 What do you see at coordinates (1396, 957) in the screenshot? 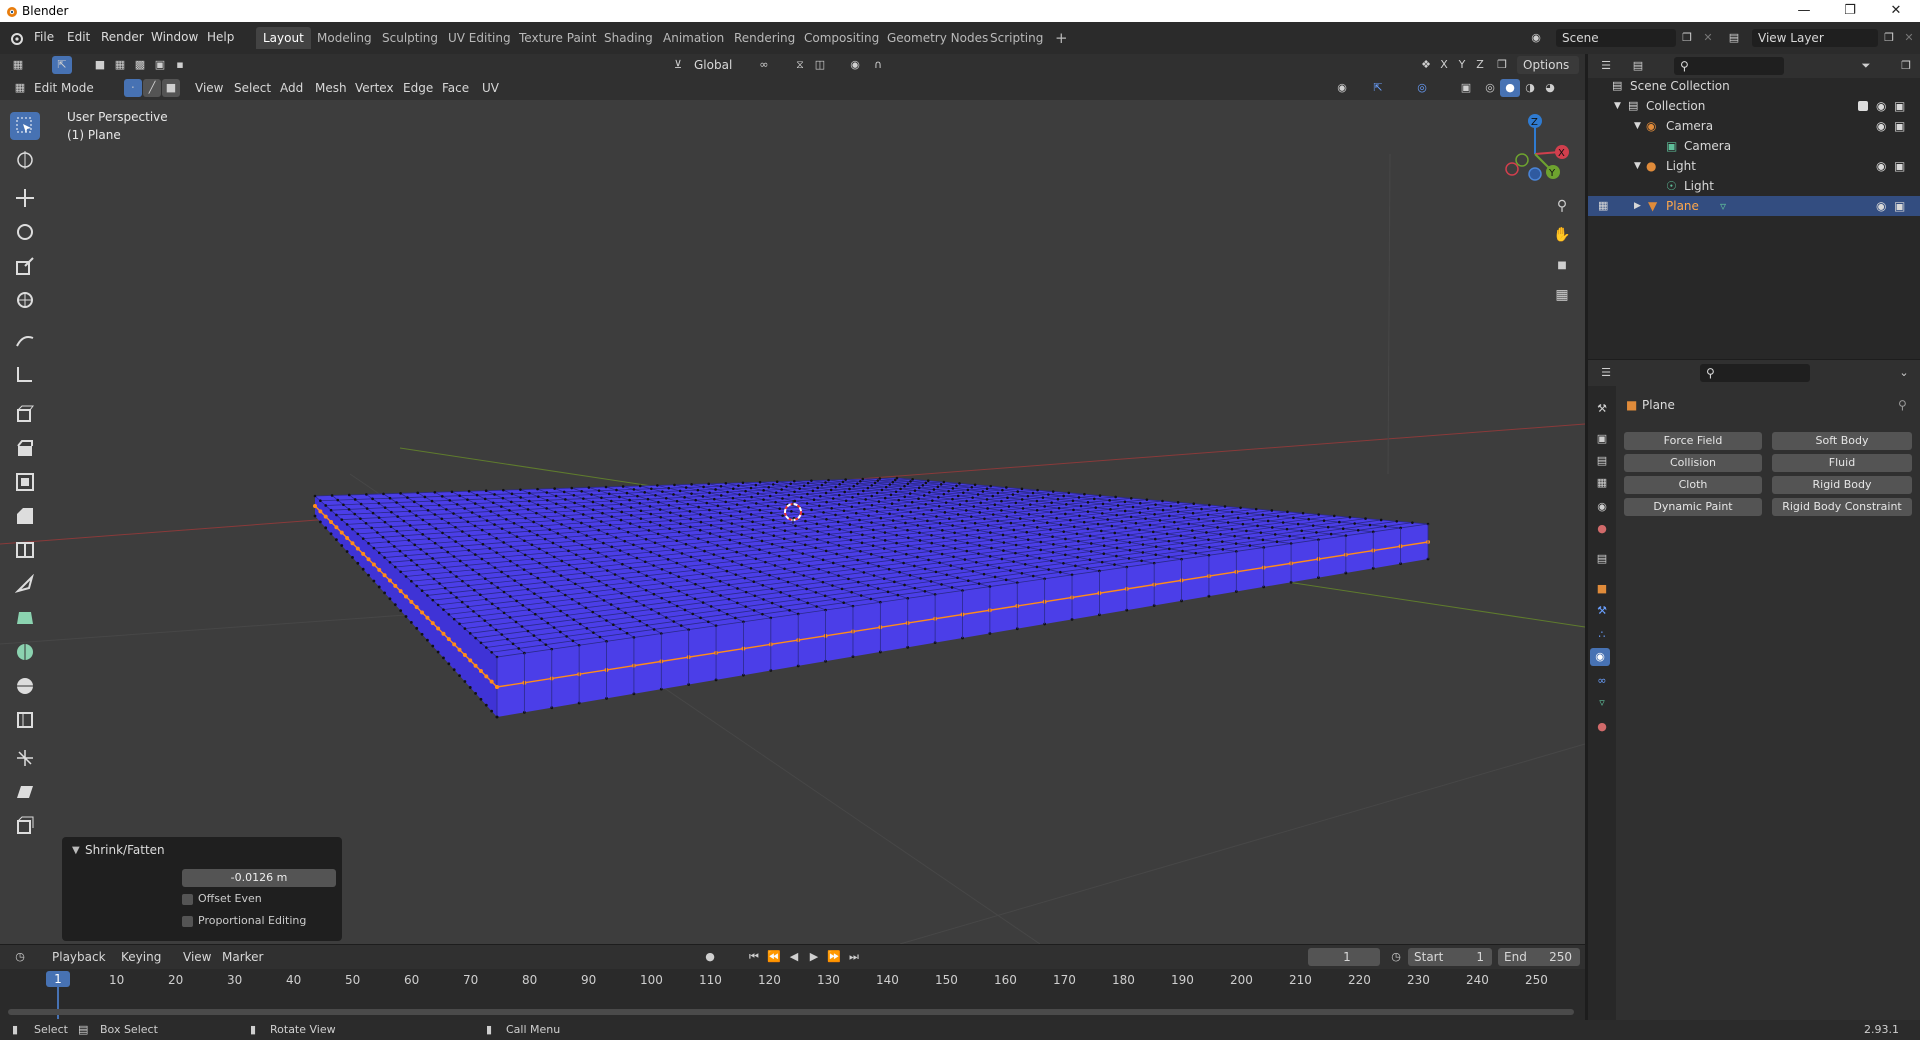
I see `preview-range-icon: ◷` at bounding box center [1396, 957].